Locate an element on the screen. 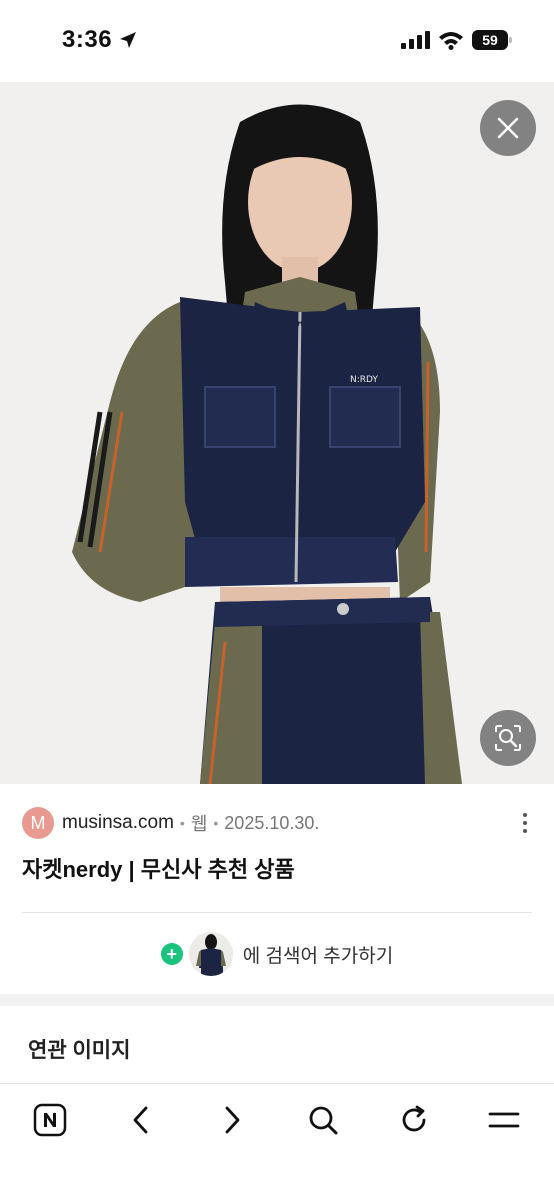 This screenshot has height=1200, width=554. image-search-icon is located at coordinates (508, 738).